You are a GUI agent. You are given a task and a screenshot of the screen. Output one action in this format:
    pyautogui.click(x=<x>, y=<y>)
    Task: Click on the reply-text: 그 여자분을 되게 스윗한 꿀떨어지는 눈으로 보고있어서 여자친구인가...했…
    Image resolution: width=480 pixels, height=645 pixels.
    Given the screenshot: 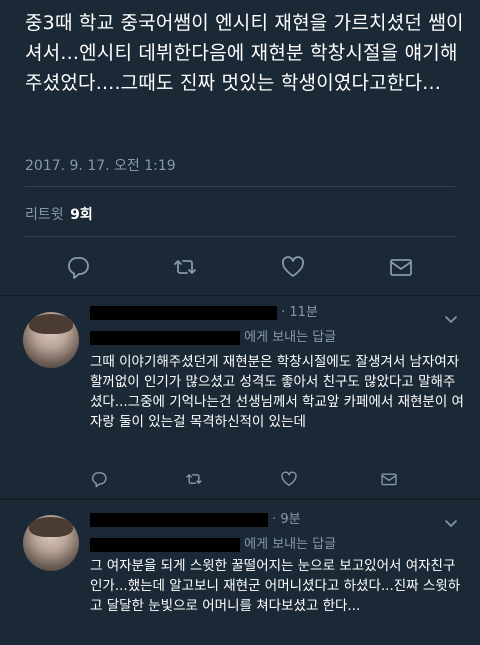 What is the action you would take?
    pyautogui.click(x=275, y=586)
    